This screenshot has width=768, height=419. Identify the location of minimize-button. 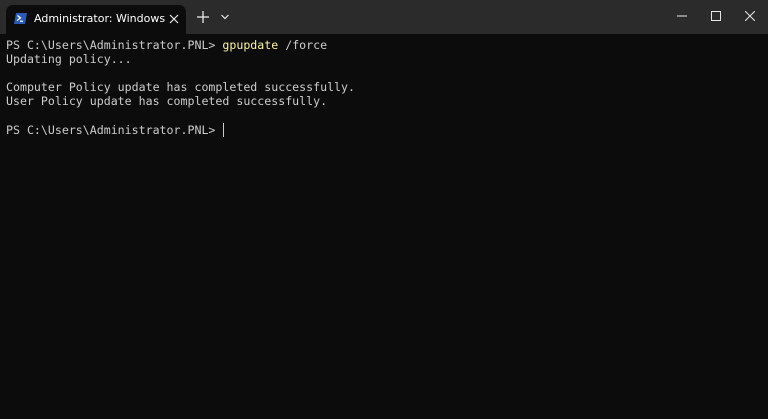
(682, 16).